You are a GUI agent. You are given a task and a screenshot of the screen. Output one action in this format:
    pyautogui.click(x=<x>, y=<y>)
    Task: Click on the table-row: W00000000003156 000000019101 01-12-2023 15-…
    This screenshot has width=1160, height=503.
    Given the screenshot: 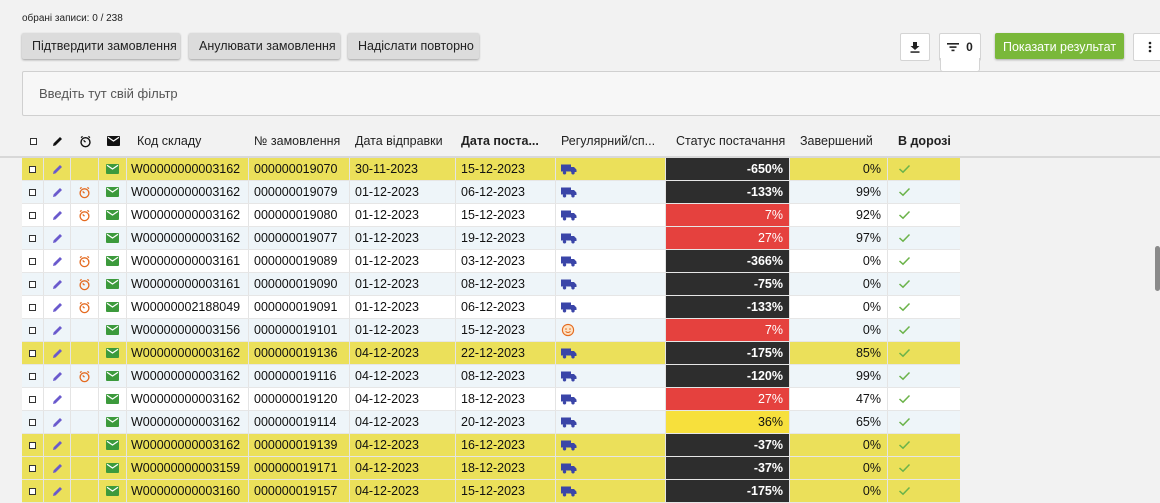 What is the action you would take?
    pyautogui.click(x=491, y=330)
    